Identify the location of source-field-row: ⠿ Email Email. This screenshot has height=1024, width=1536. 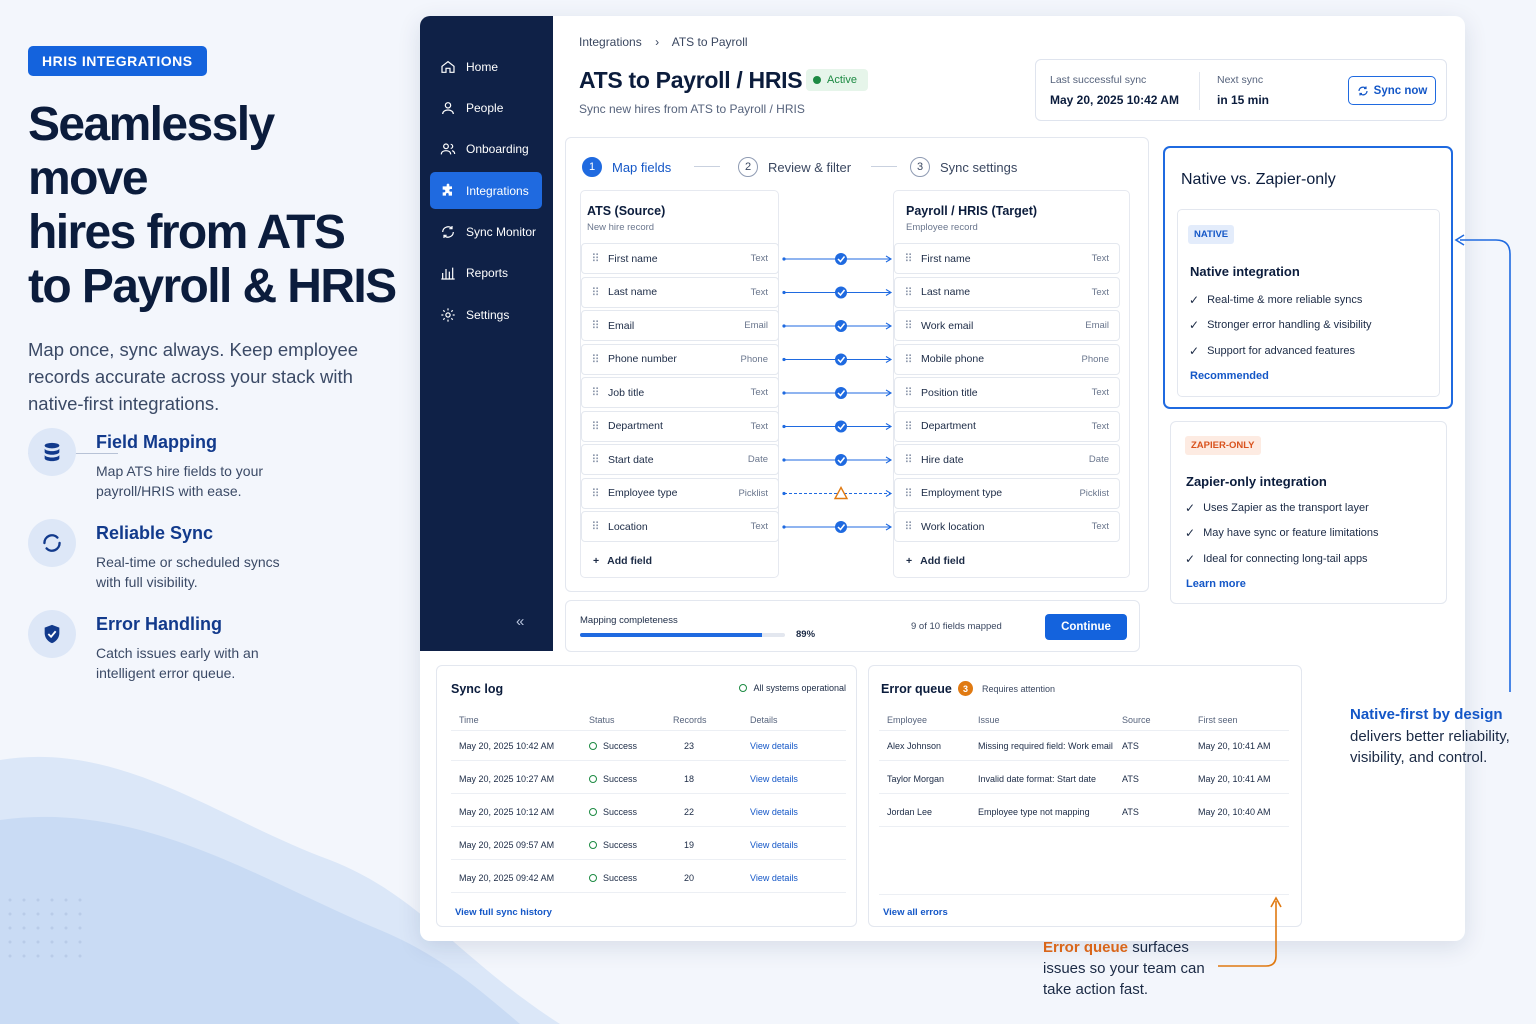
(680, 325).